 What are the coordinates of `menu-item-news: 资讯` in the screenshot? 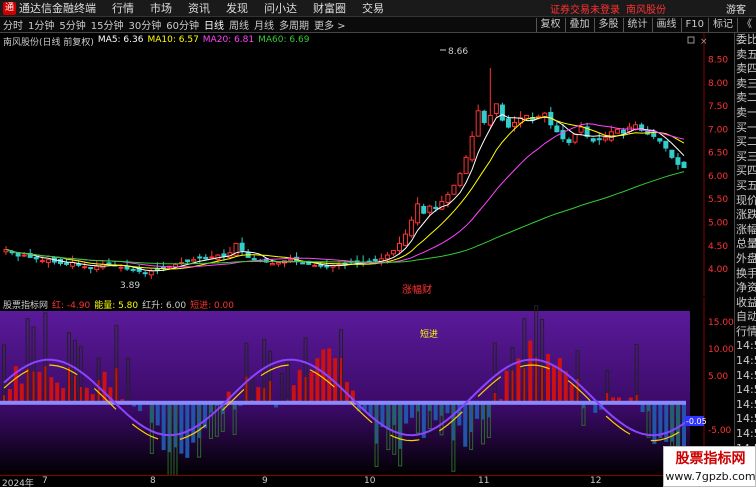 It's located at (199, 8).